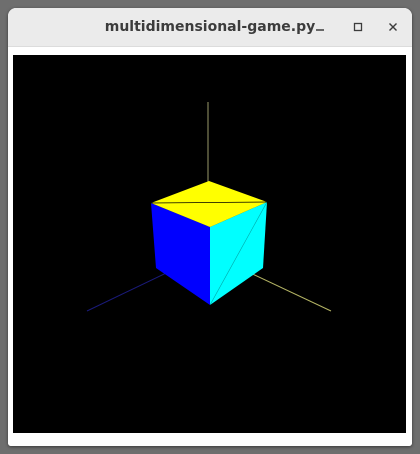 The height and width of the screenshot is (454, 420). What do you see at coordinates (210, 27) in the screenshot?
I see `title-bar: multidimensional-game.py` at bounding box center [210, 27].